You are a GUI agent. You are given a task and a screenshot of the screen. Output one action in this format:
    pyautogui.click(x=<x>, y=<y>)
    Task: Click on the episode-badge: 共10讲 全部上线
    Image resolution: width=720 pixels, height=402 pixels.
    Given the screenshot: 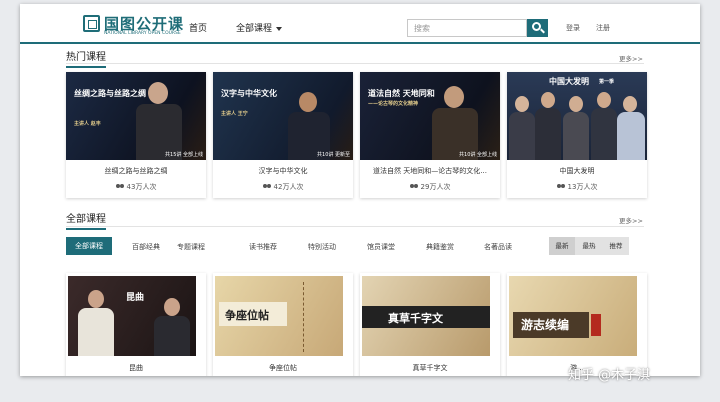 What is the action you would take?
    pyautogui.click(x=478, y=155)
    